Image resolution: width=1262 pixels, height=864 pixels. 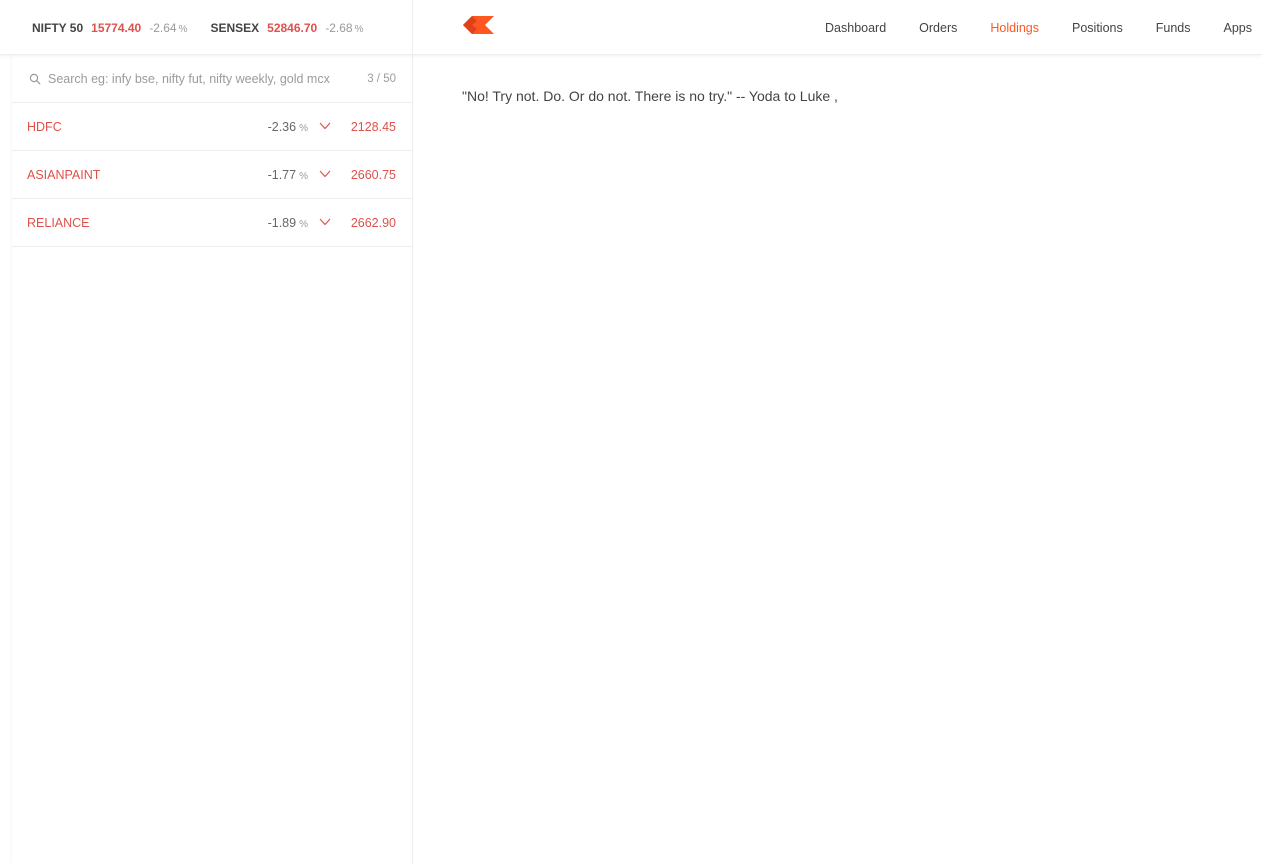 I want to click on nav-positions: Positions, so click(x=1097, y=28).